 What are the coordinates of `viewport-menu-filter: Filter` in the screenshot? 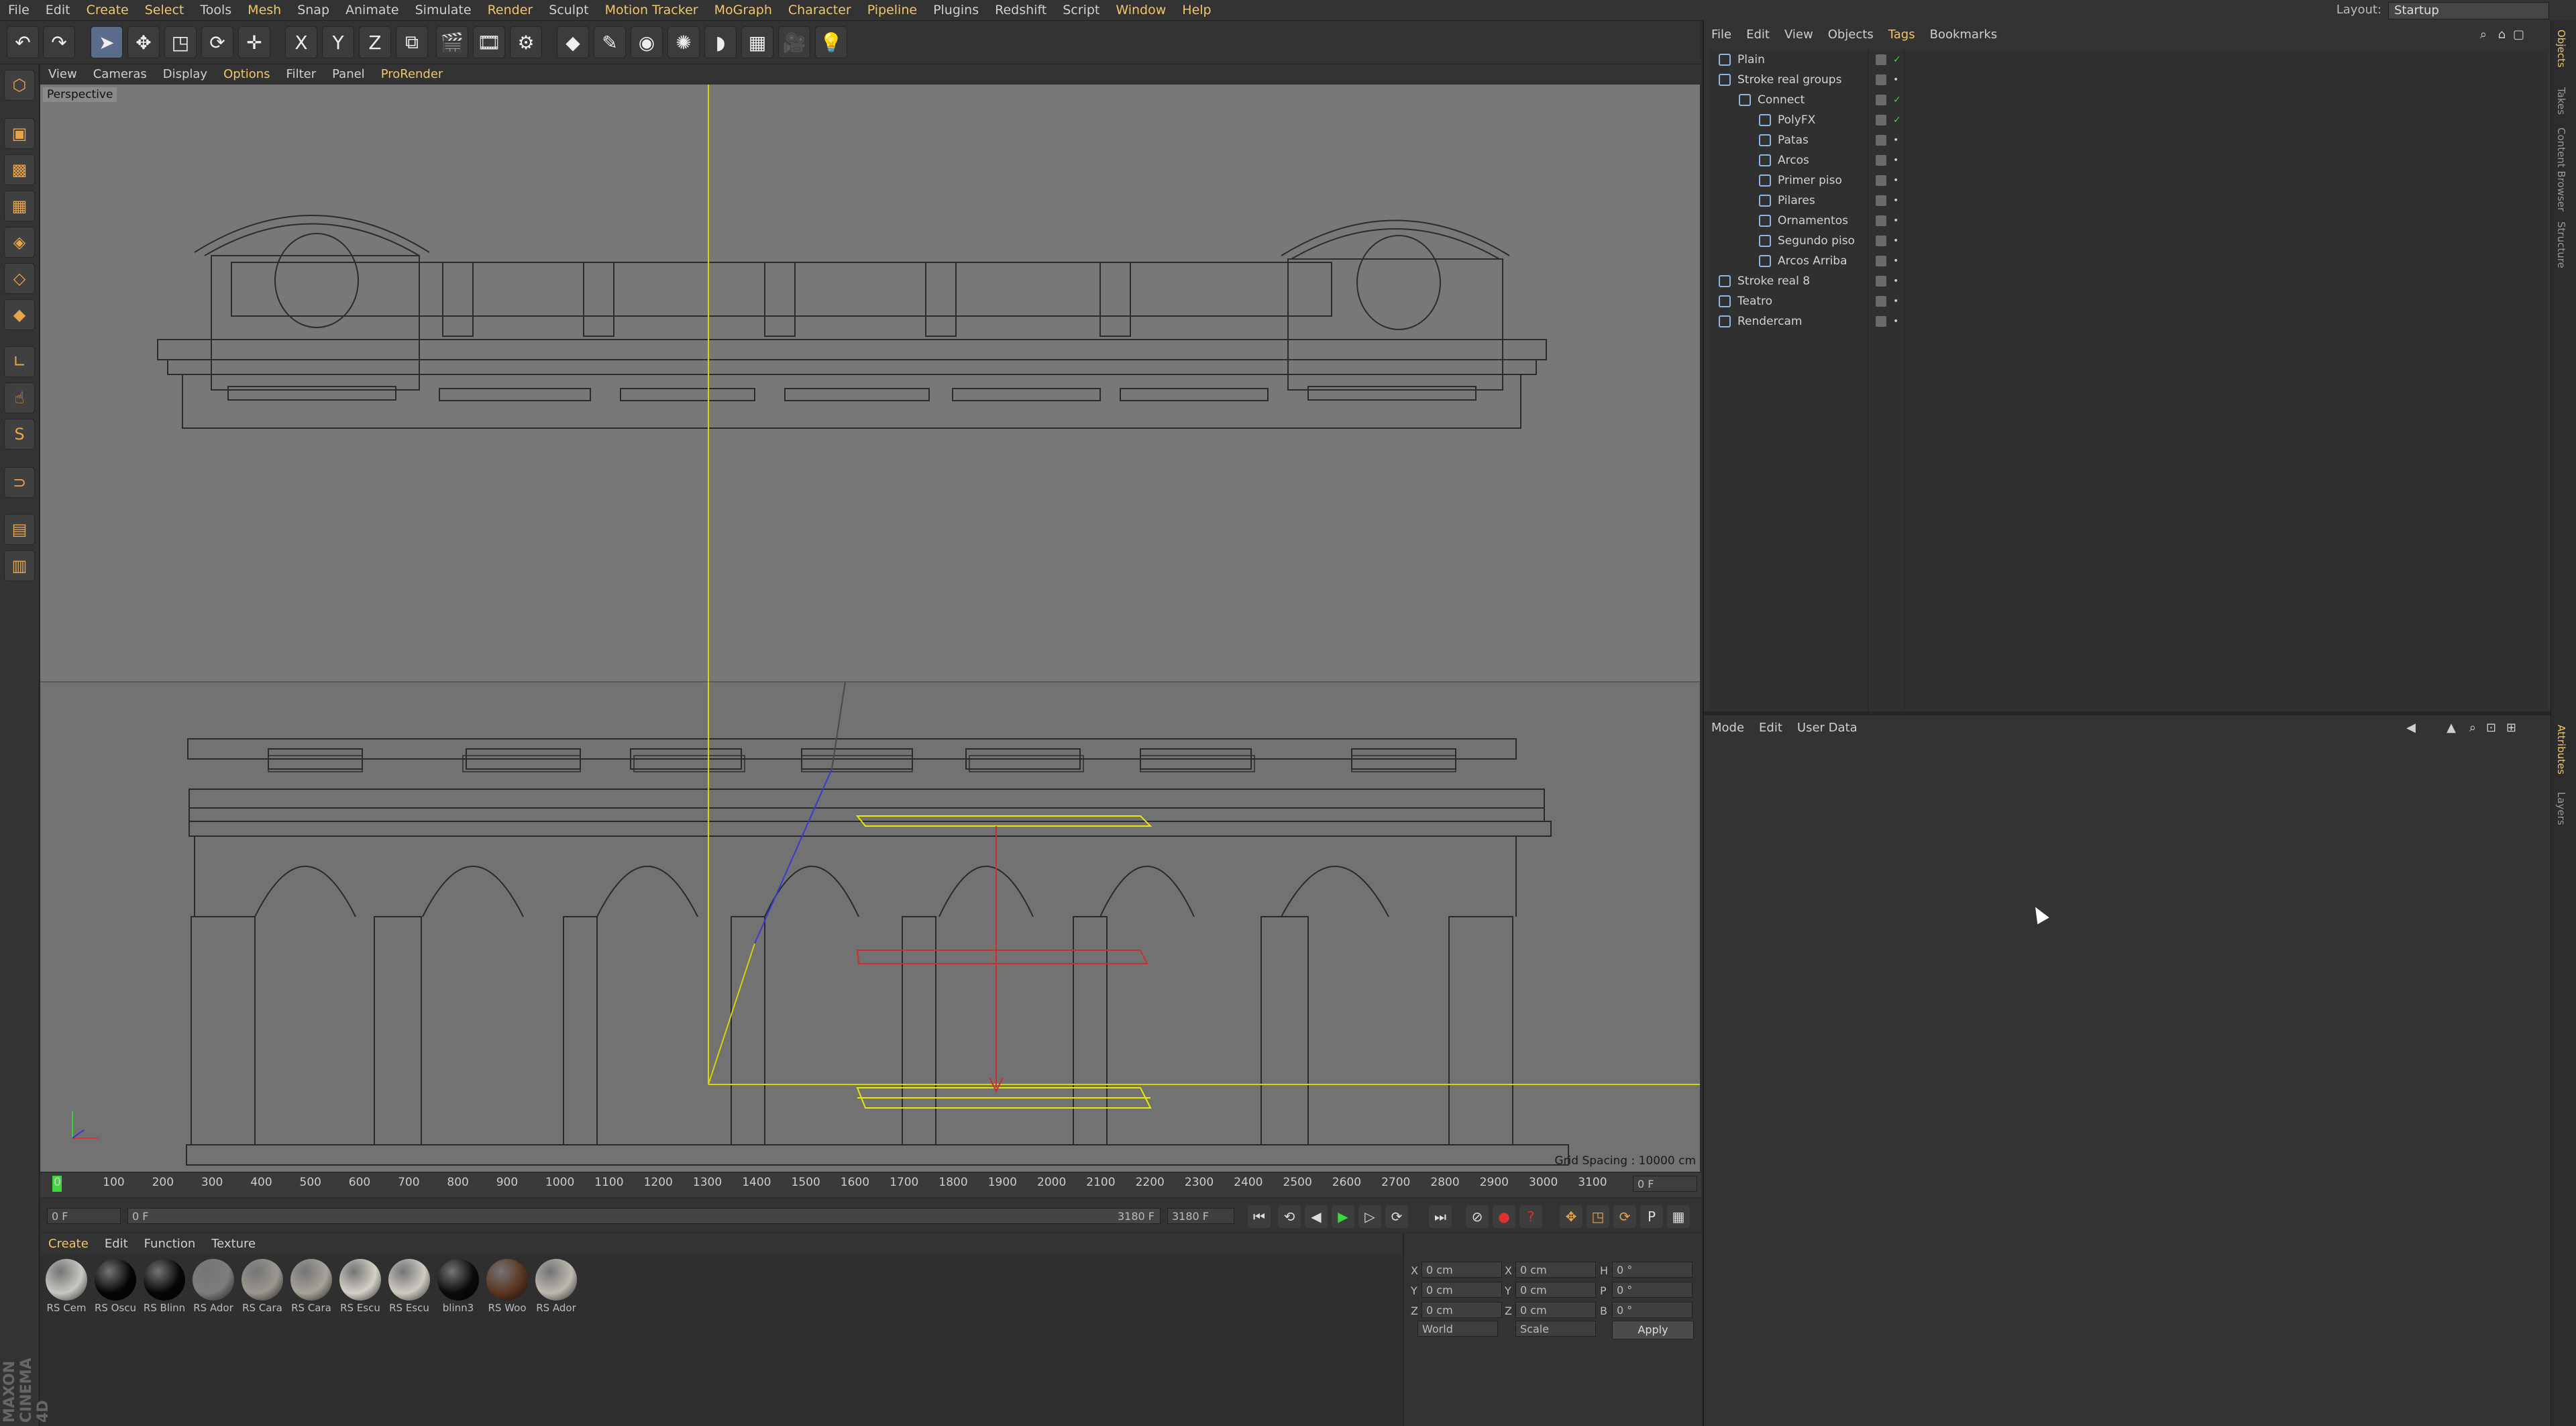 It's located at (301, 75).